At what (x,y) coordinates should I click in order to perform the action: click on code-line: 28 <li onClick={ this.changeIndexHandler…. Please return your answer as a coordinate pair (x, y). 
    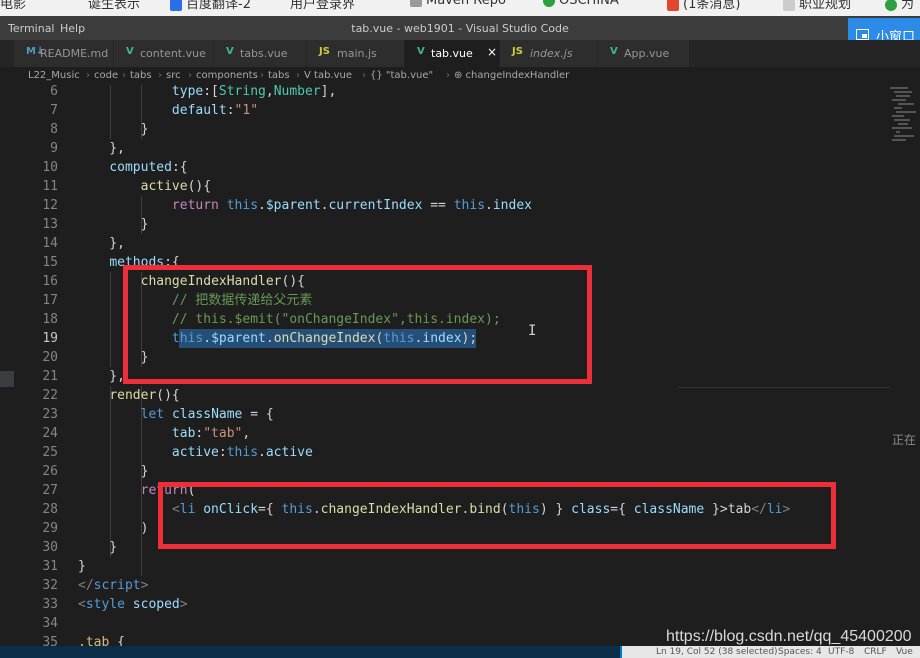
    Looking at the image, I should click on (440, 509).